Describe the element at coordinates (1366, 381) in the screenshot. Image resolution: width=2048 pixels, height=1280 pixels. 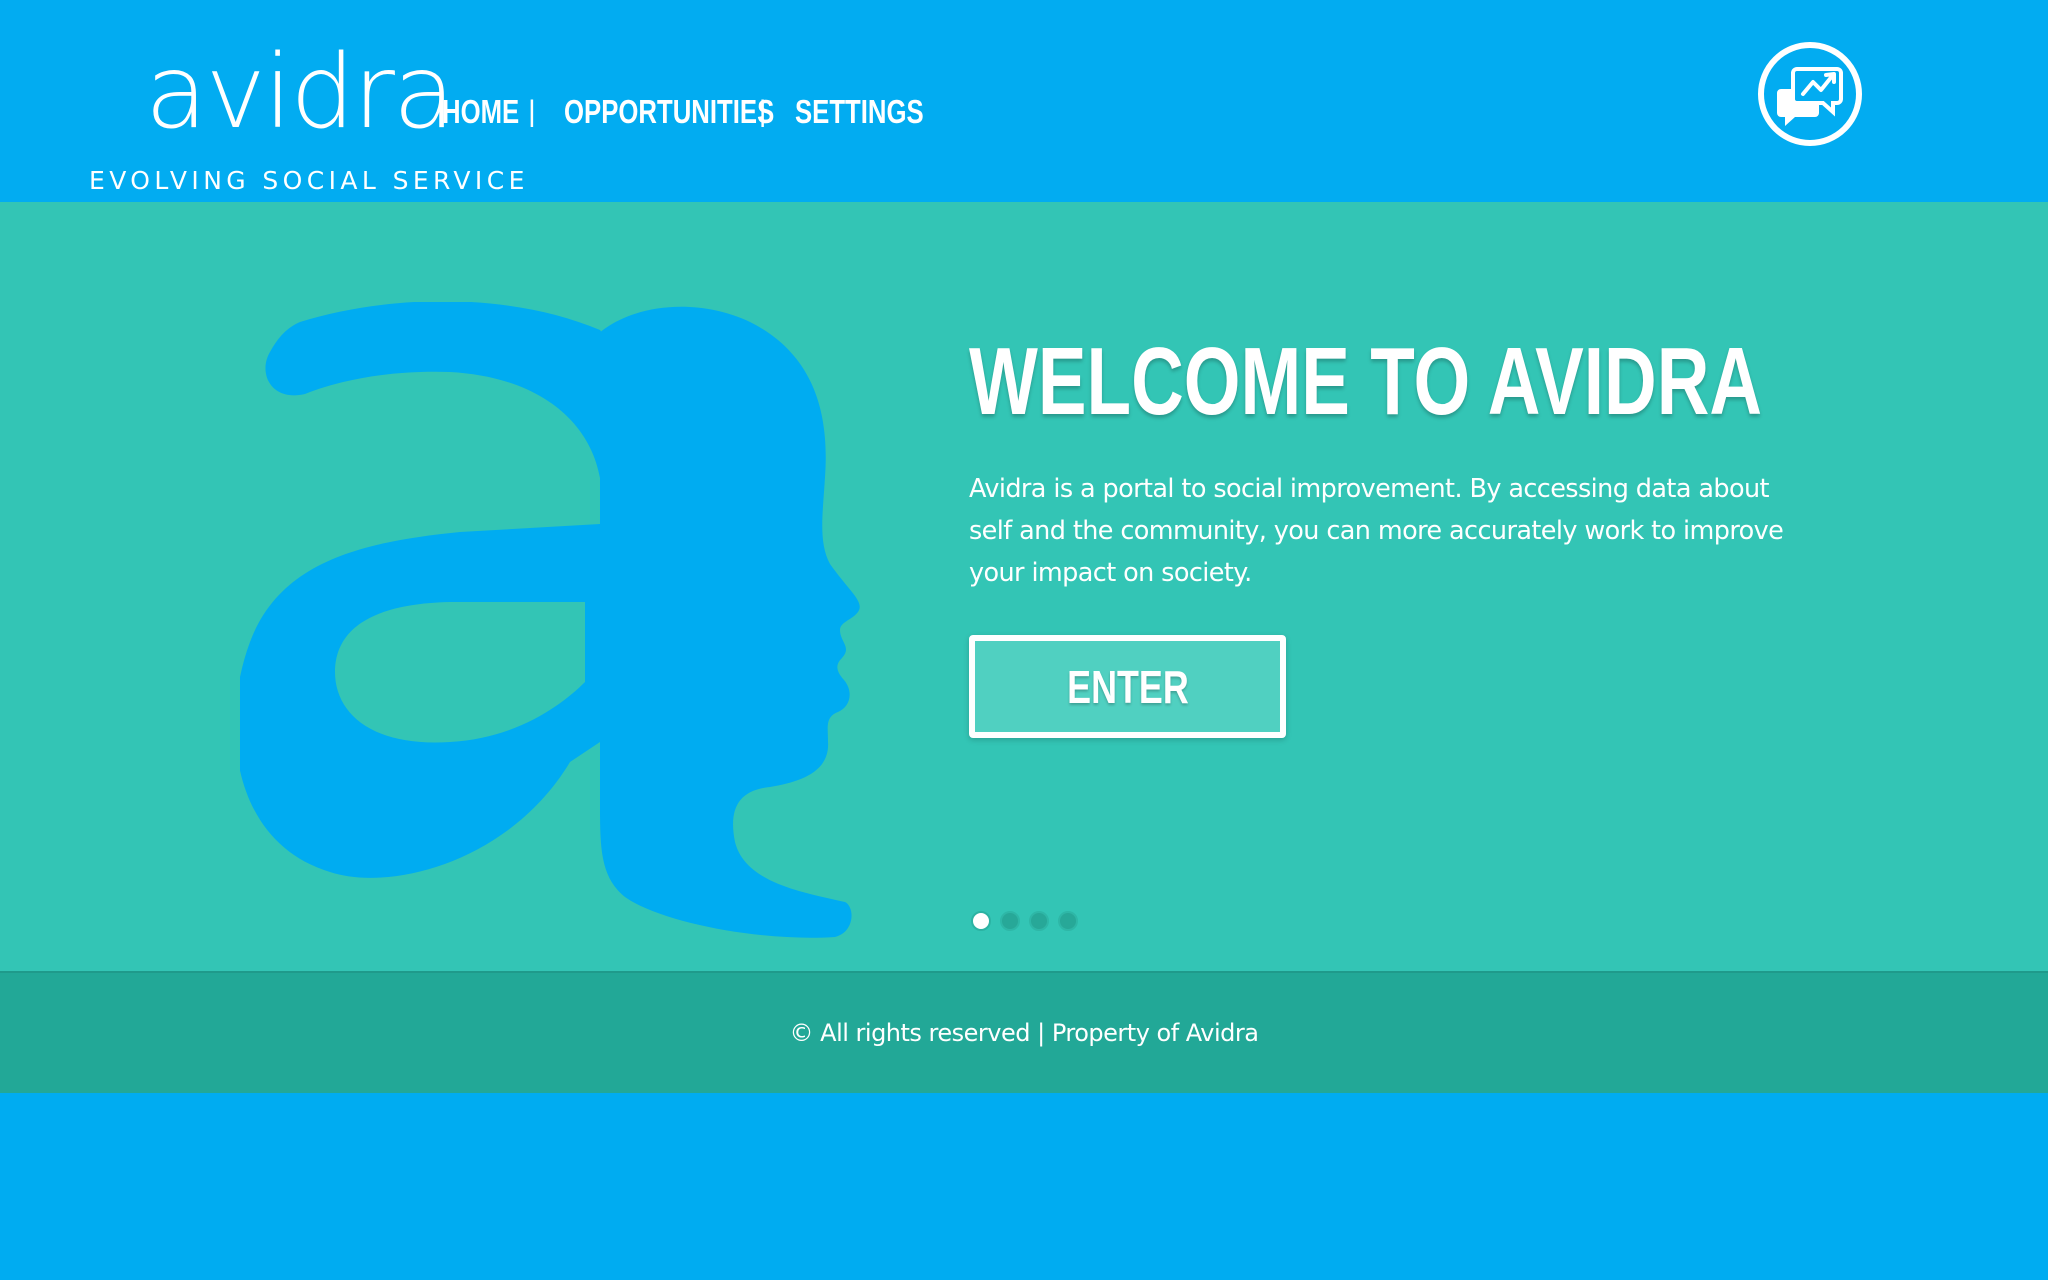
I see `hero-title: WELCOME TO AVIDRA` at that location.